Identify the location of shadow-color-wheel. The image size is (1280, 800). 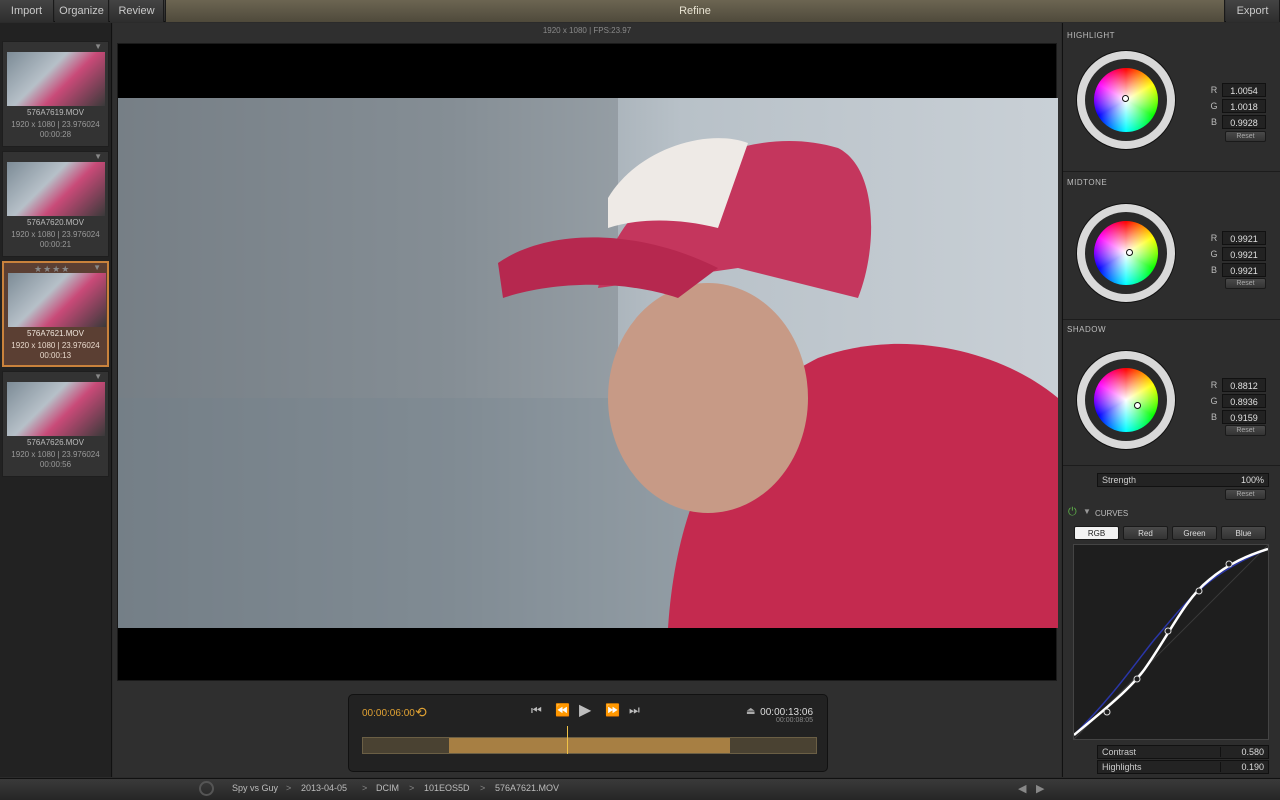
(1126, 400).